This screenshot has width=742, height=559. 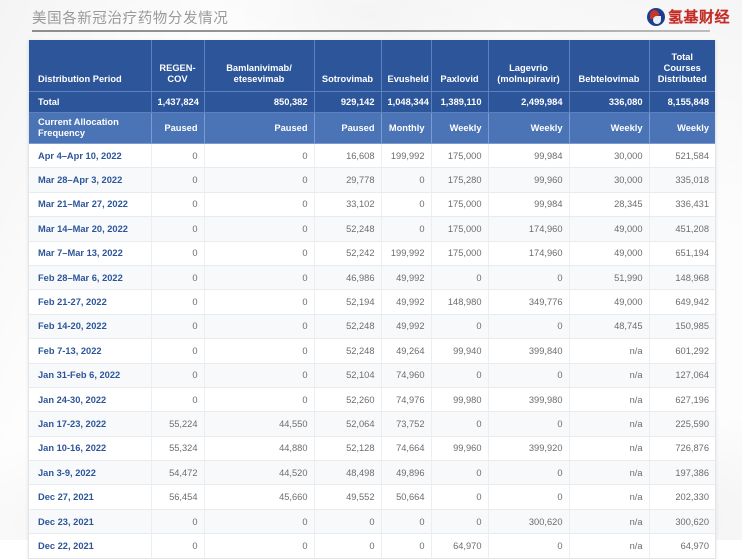 I want to click on cell-bebtelovimab: 51,990, so click(x=609, y=278).